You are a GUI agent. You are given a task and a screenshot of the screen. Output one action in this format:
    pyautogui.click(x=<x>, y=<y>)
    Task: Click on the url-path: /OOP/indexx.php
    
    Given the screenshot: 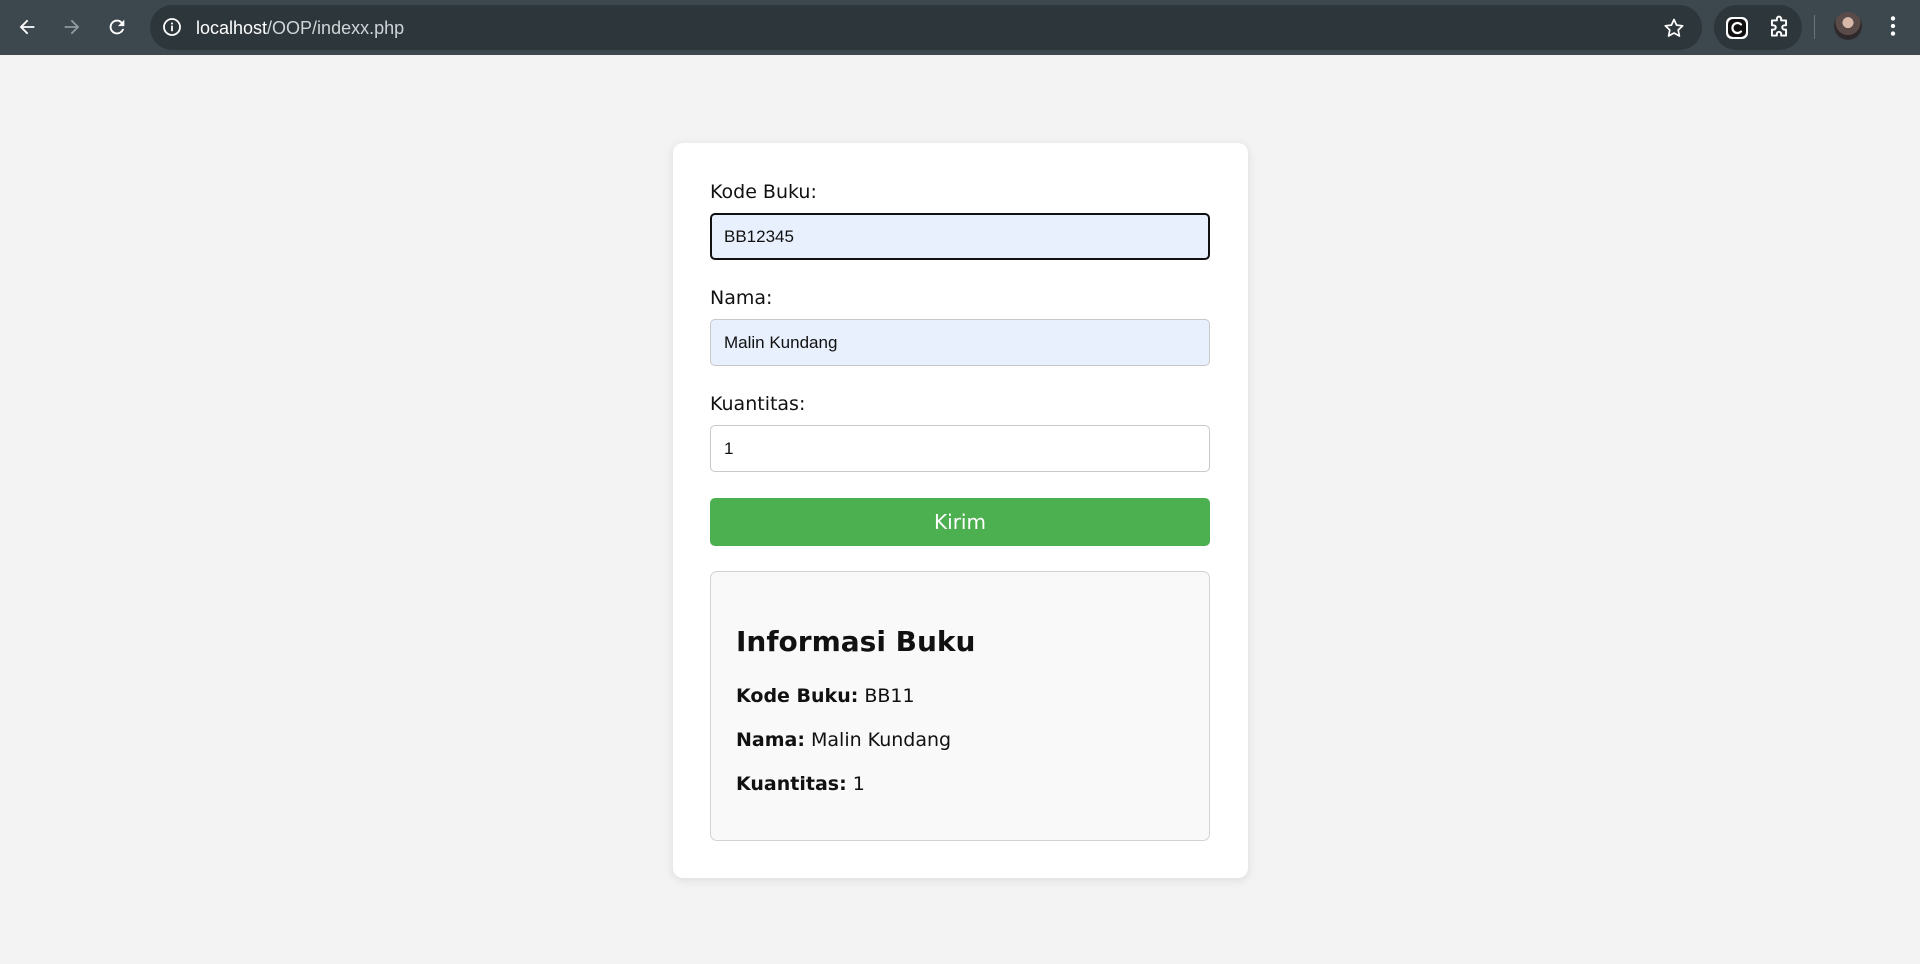 What is the action you would take?
    pyautogui.click(x=336, y=28)
    